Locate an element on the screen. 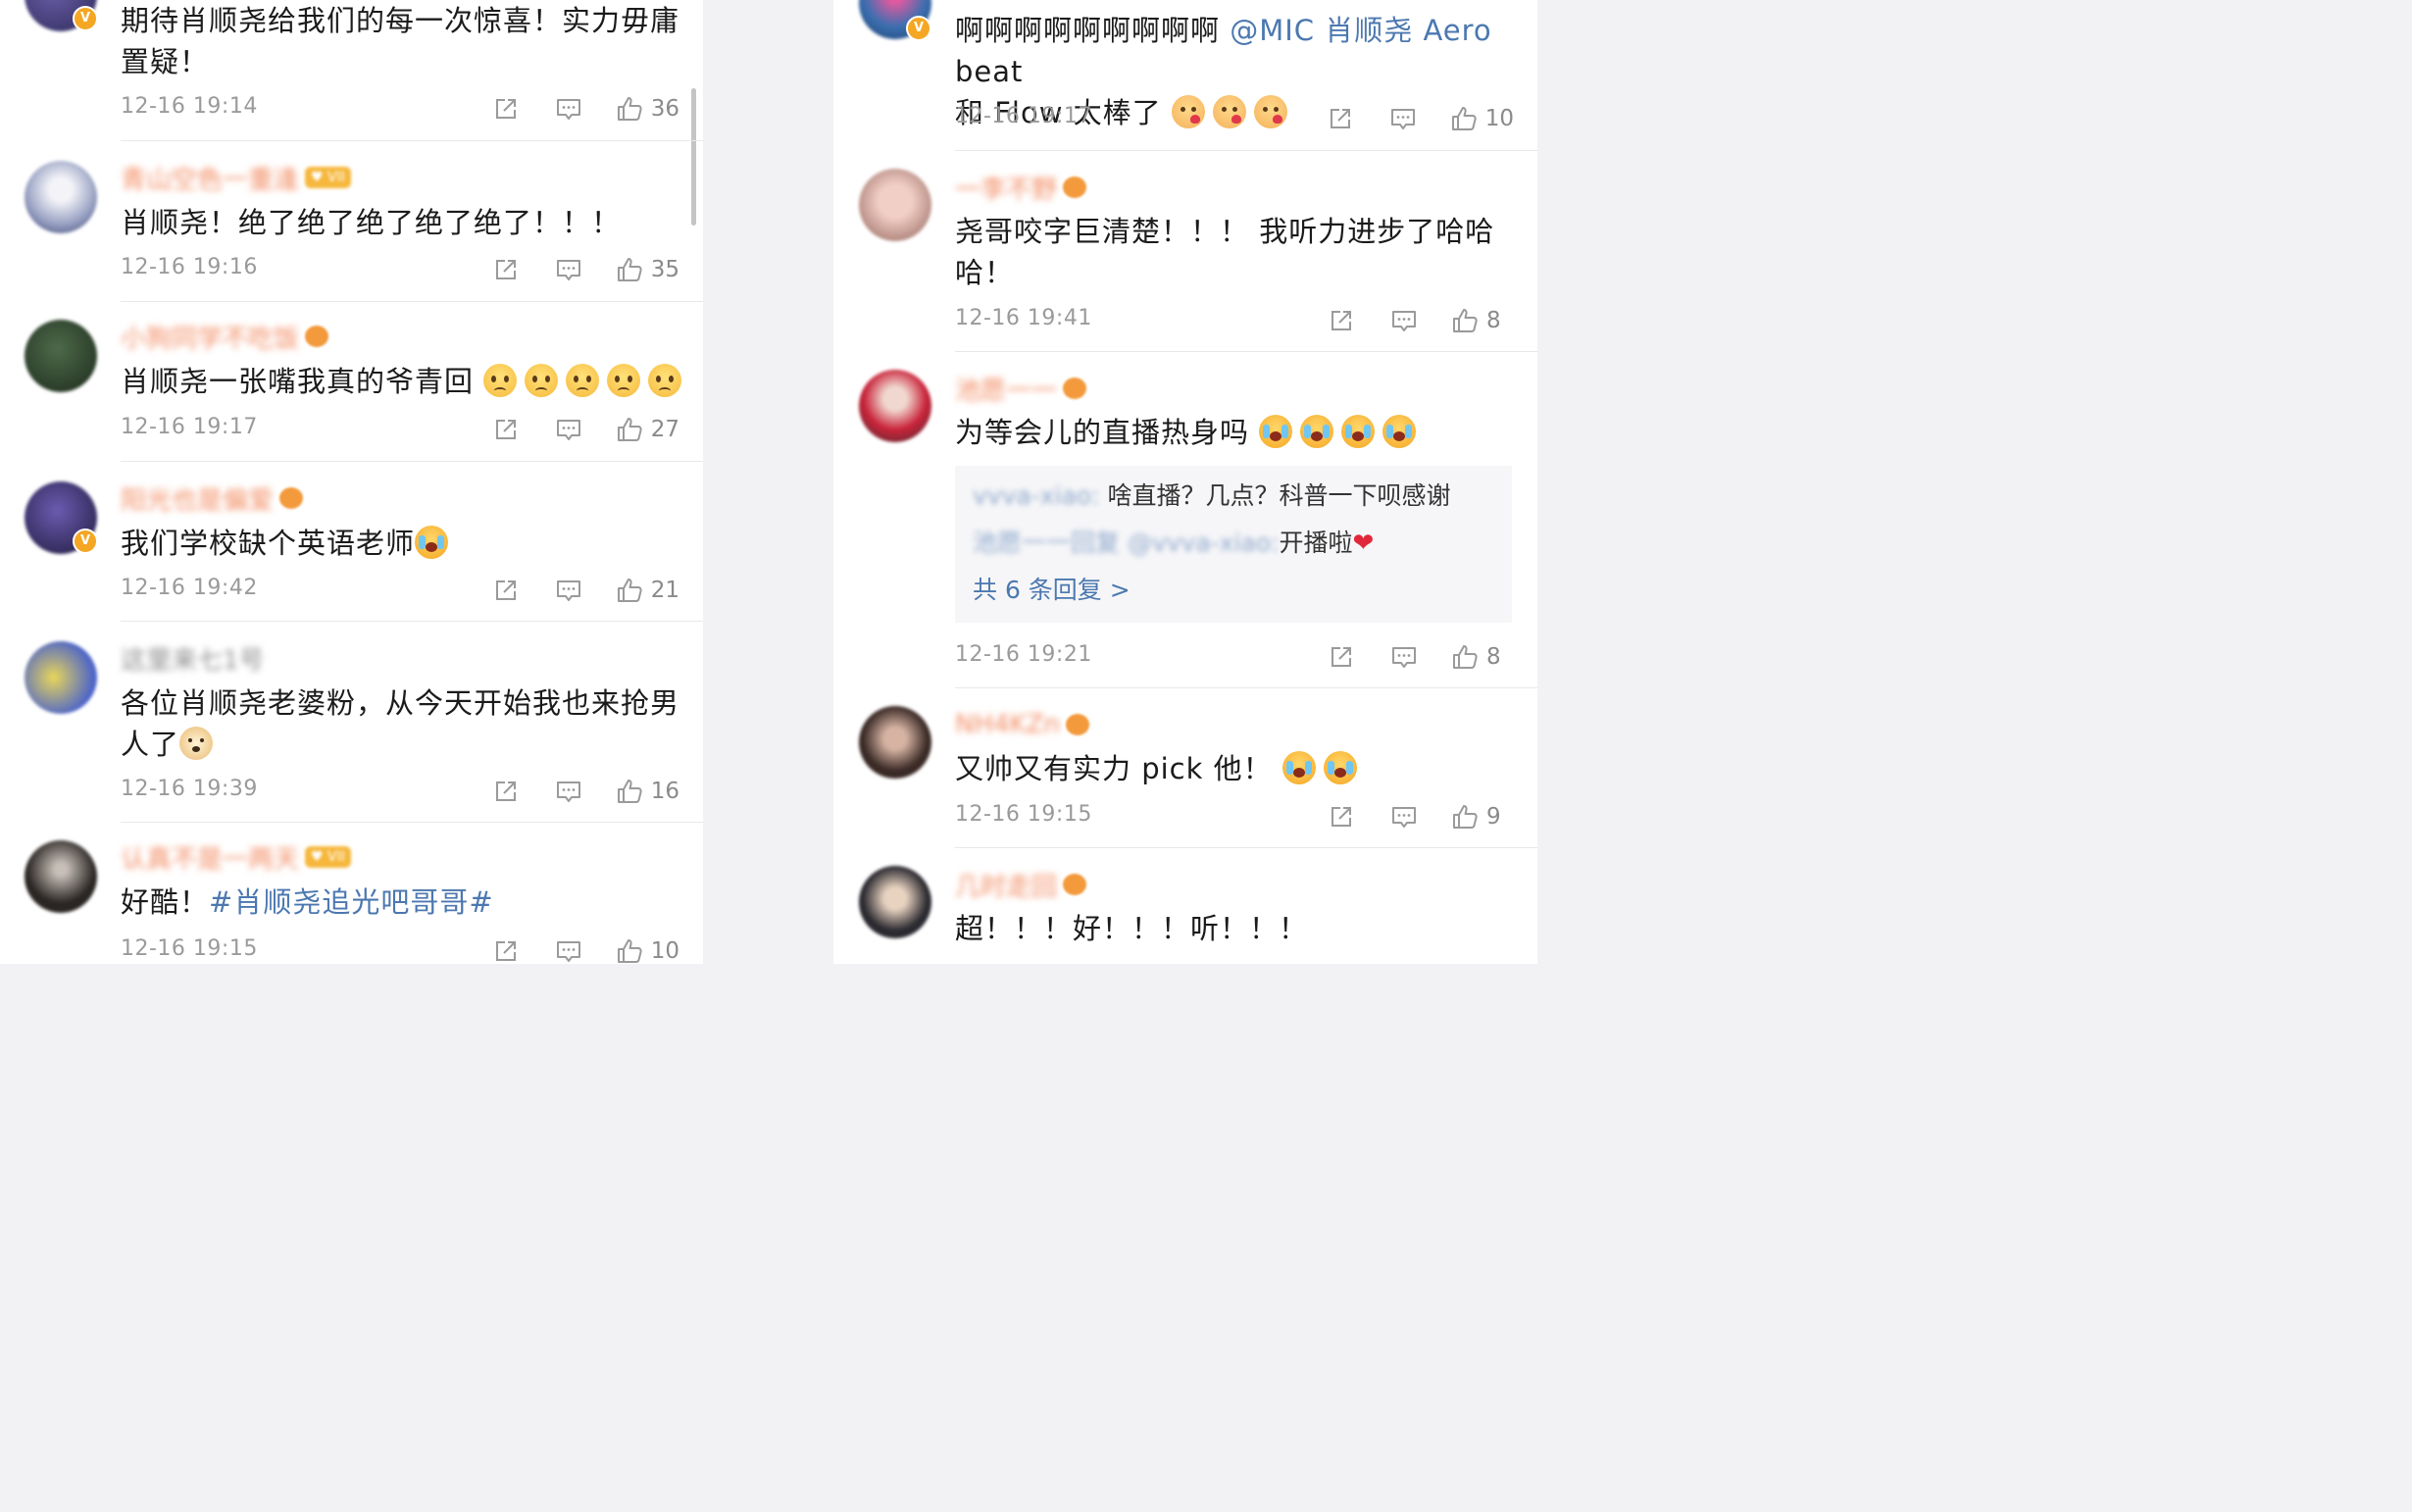  like-count: 9 is located at coordinates (1493, 817).